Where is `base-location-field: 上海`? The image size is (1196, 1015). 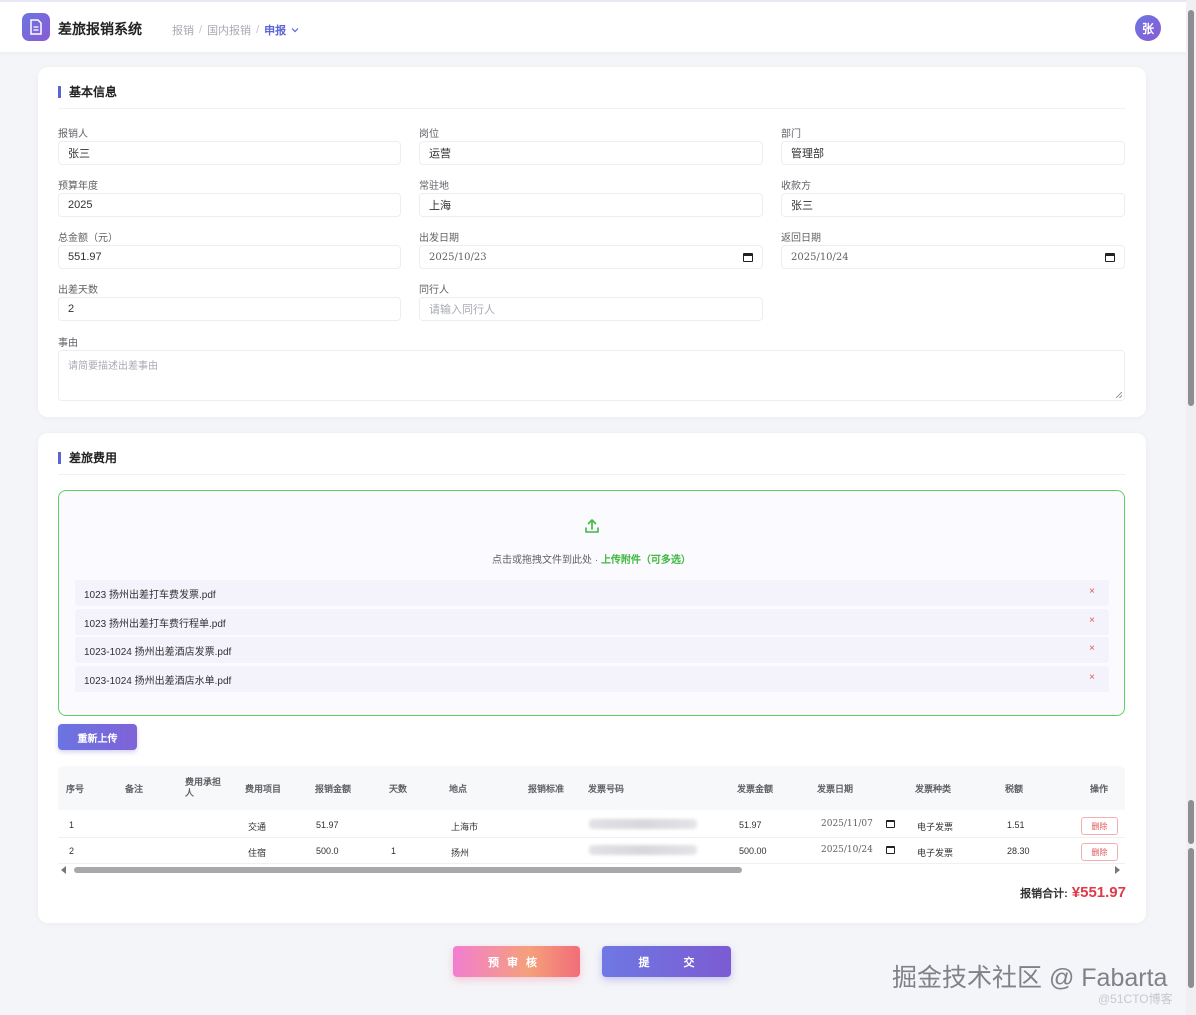
base-location-field: 上海 is located at coordinates (591, 205).